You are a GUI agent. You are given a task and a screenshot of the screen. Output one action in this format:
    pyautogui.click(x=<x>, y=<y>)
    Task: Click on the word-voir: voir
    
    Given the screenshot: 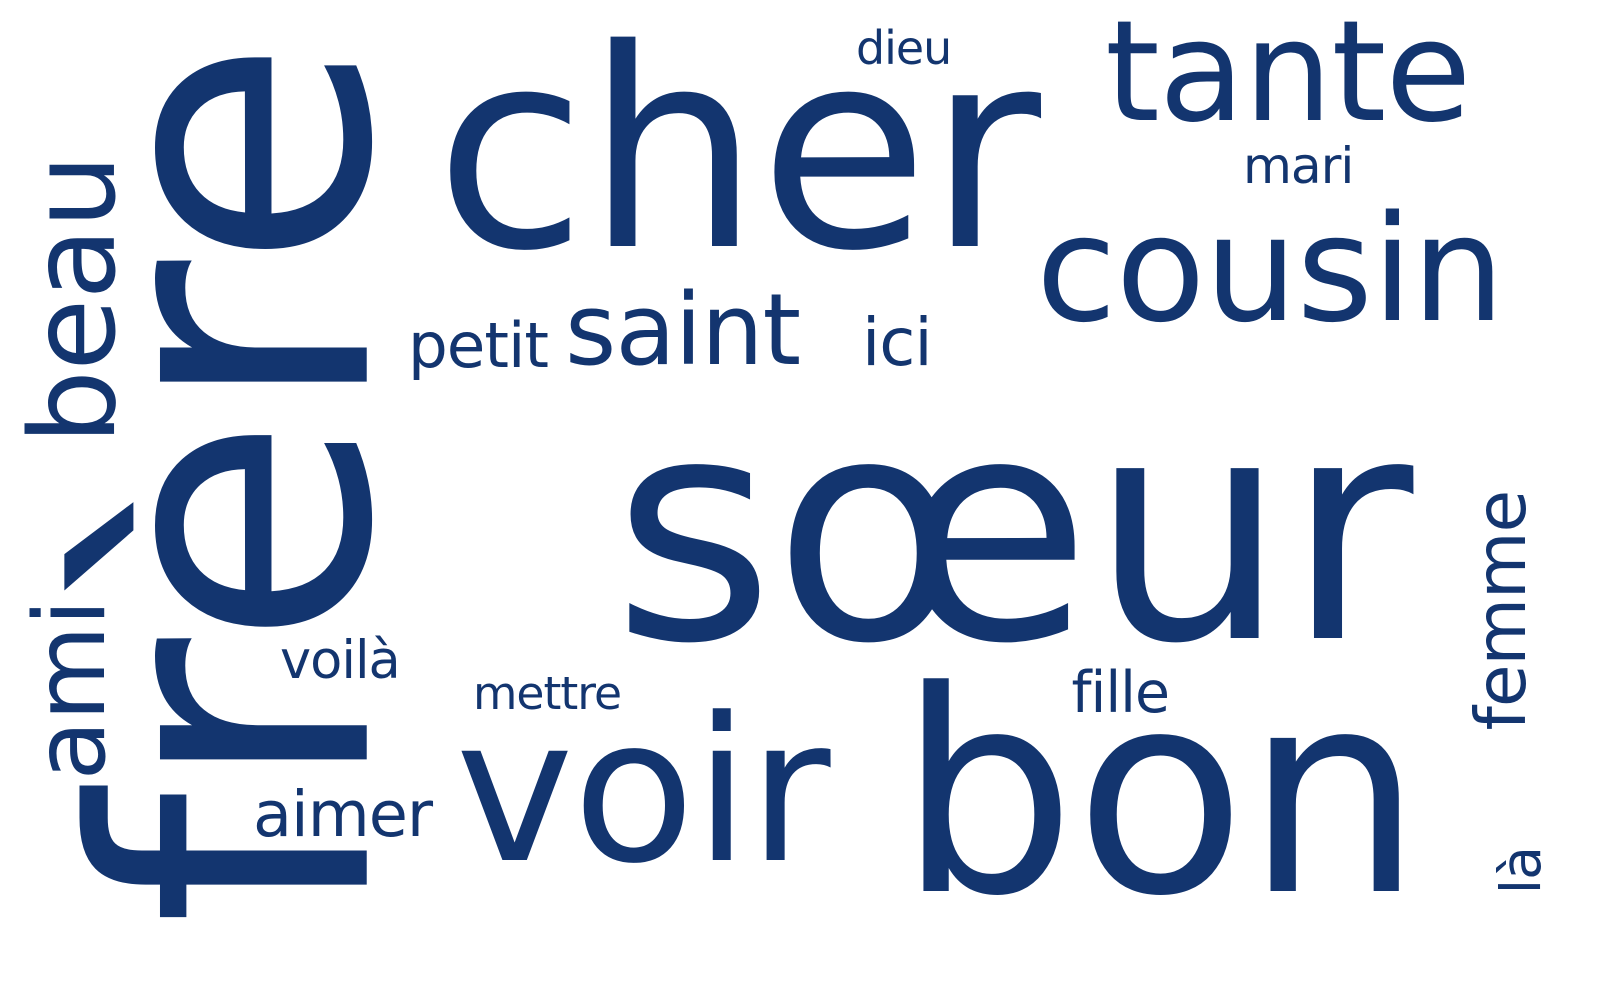 What is the action you would take?
    pyautogui.click(x=643, y=791)
    